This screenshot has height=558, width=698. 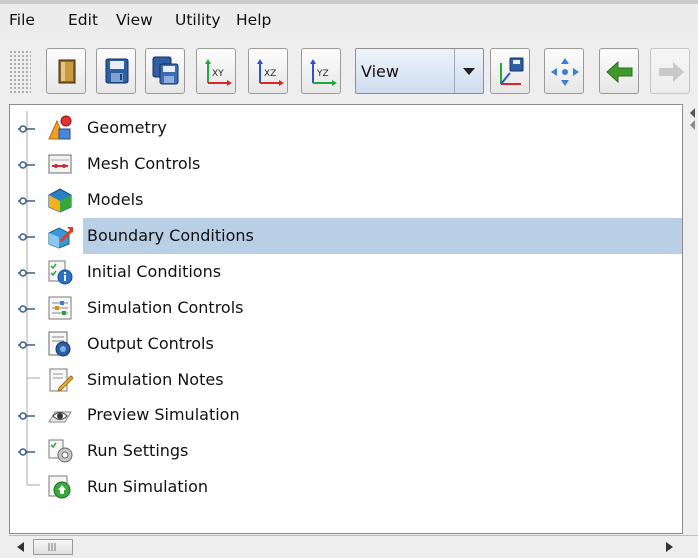 I want to click on tree-item-label: Simulation Controls, so click(x=165, y=307).